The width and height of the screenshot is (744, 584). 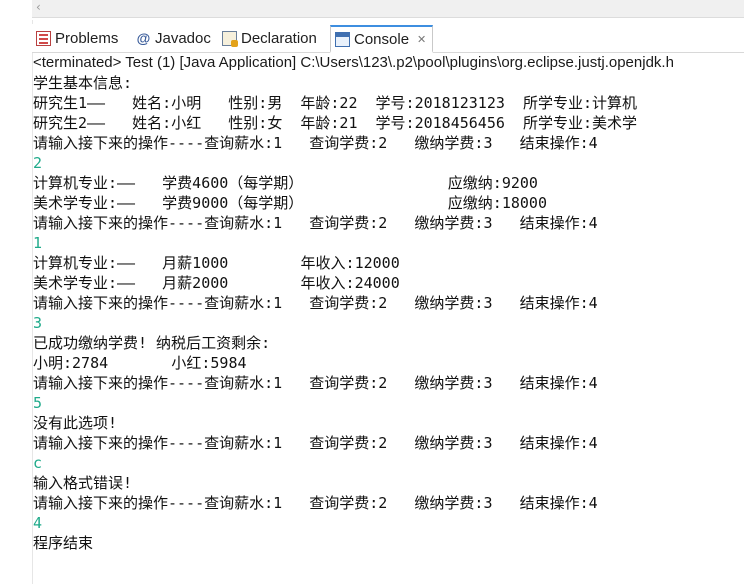 What do you see at coordinates (388, 9) in the screenshot?
I see `scrollbar-track` at bounding box center [388, 9].